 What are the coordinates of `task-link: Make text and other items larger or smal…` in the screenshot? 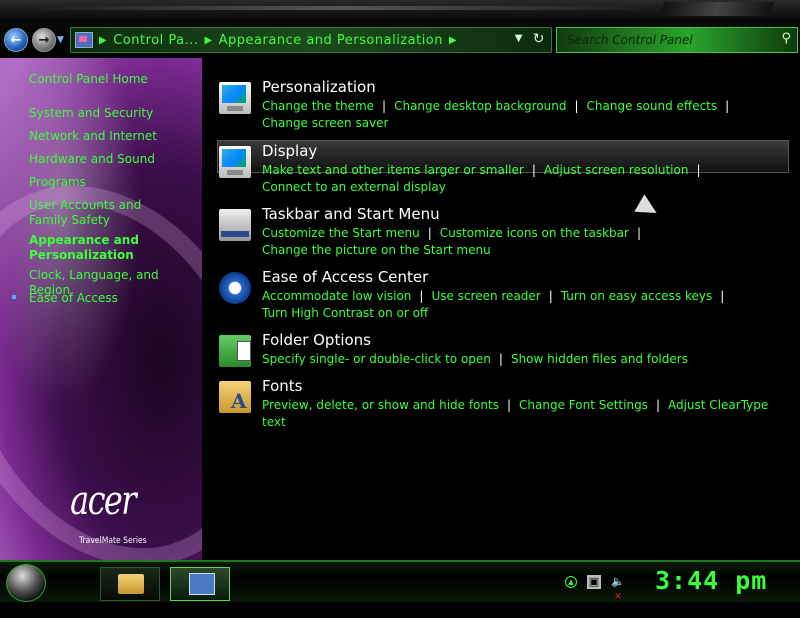 It's located at (393, 170).